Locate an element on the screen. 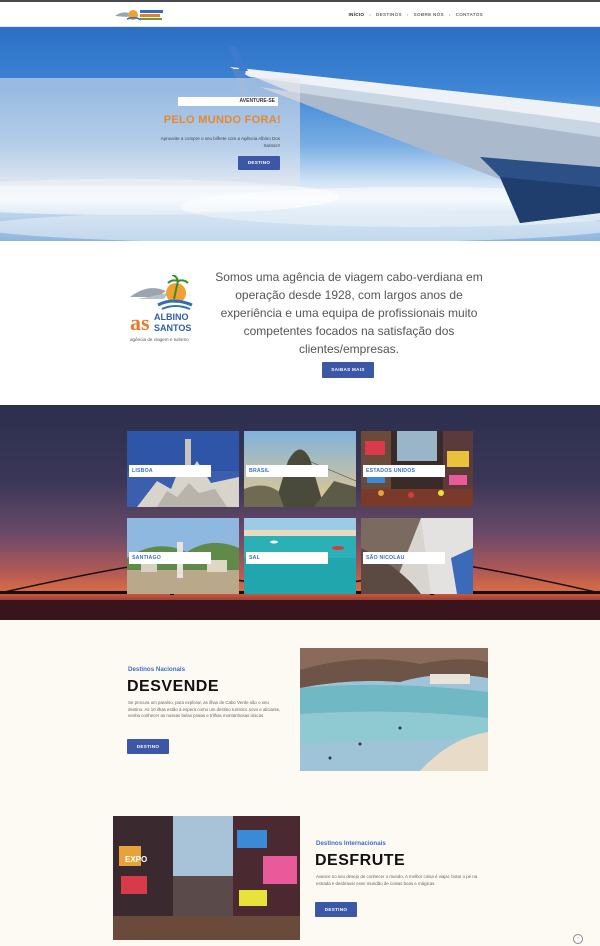 The height and width of the screenshot is (946, 600). international-label: Destinos Internacionais is located at coordinates (351, 843).